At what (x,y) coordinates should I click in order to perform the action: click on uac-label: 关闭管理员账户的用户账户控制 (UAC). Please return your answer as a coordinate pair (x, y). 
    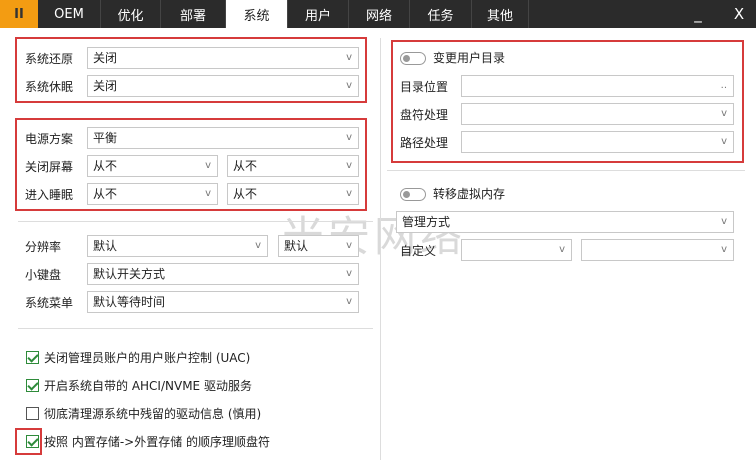
    Looking at the image, I should click on (147, 358).